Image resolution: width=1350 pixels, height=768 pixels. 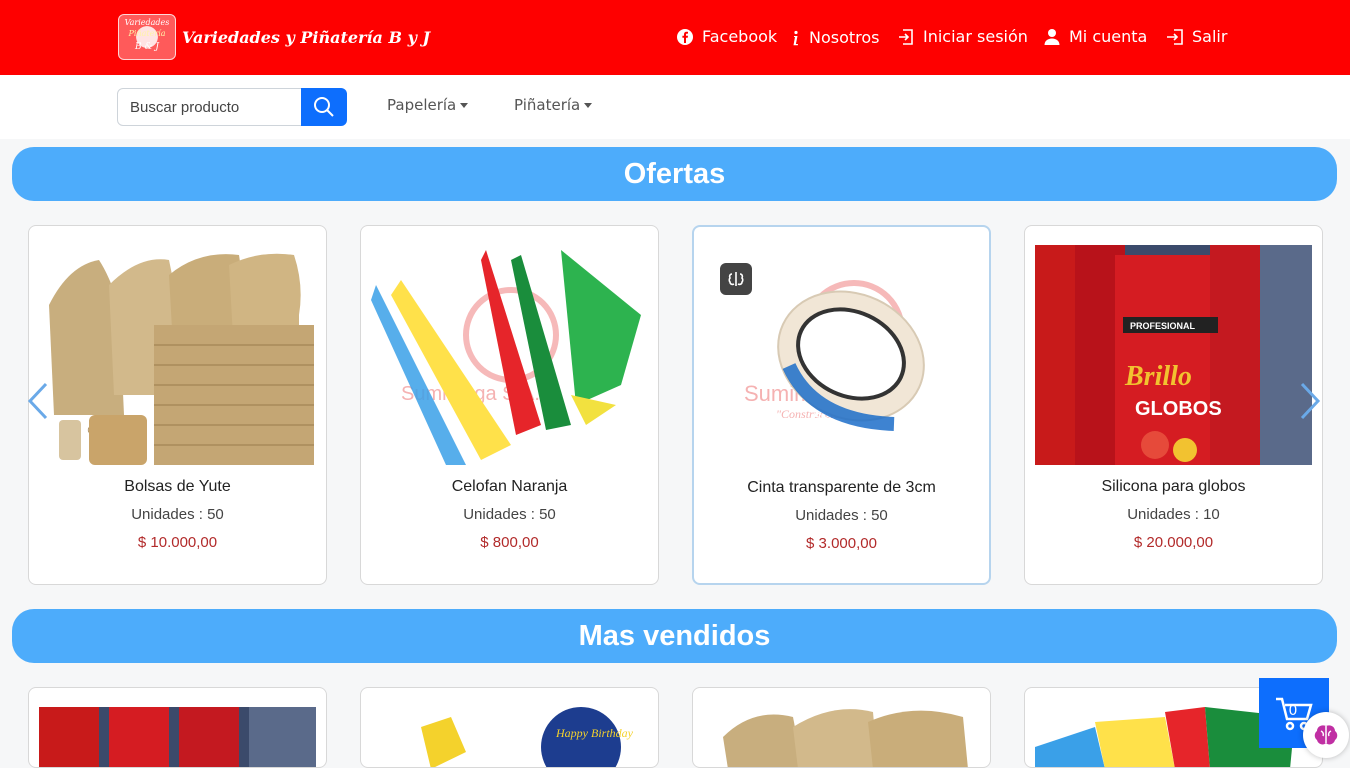 I want to click on product-card: Bolsas de Yute Unidades : 50 $ 10.000,00, so click(x=177, y=405).